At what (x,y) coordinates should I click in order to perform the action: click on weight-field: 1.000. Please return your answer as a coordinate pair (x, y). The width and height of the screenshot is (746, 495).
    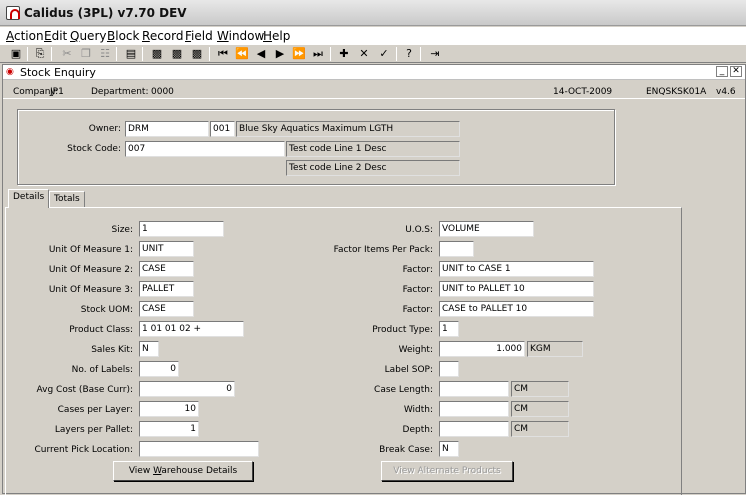
    Looking at the image, I should click on (482, 349).